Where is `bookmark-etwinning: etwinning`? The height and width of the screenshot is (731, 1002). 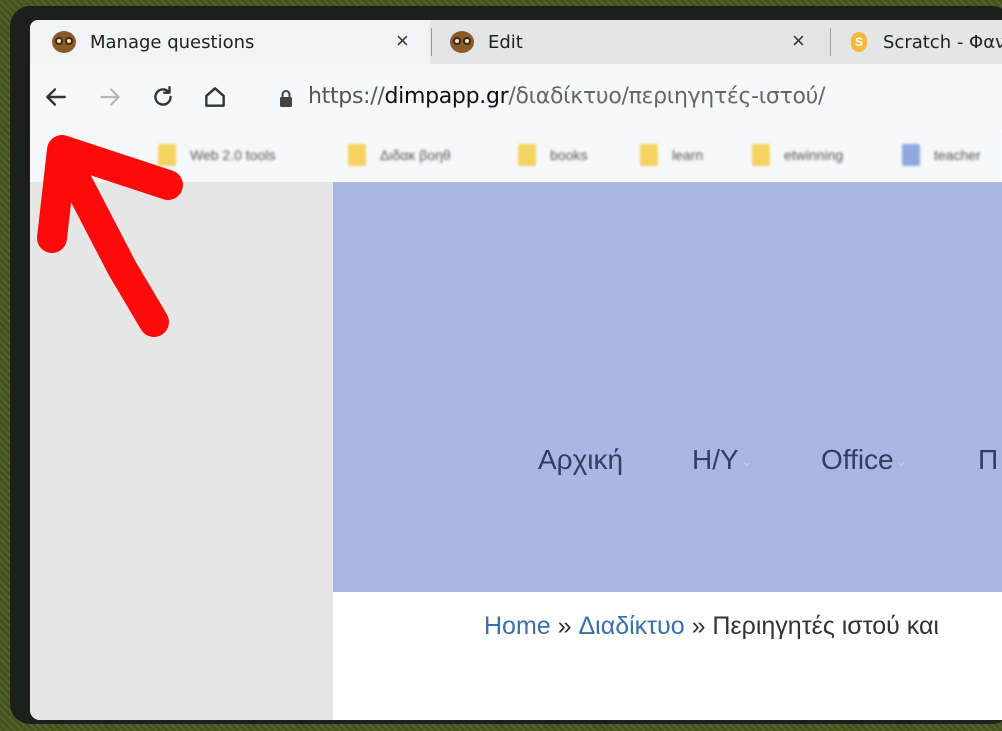
bookmark-etwinning: etwinning is located at coordinates (797, 155).